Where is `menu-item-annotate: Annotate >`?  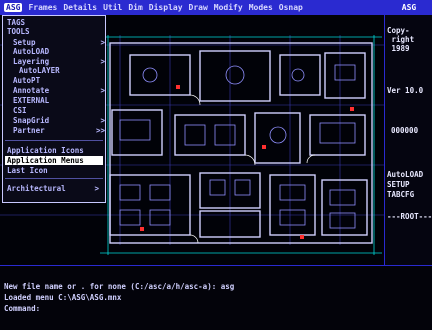
menu-item-annotate: Annotate > is located at coordinates (61, 90).